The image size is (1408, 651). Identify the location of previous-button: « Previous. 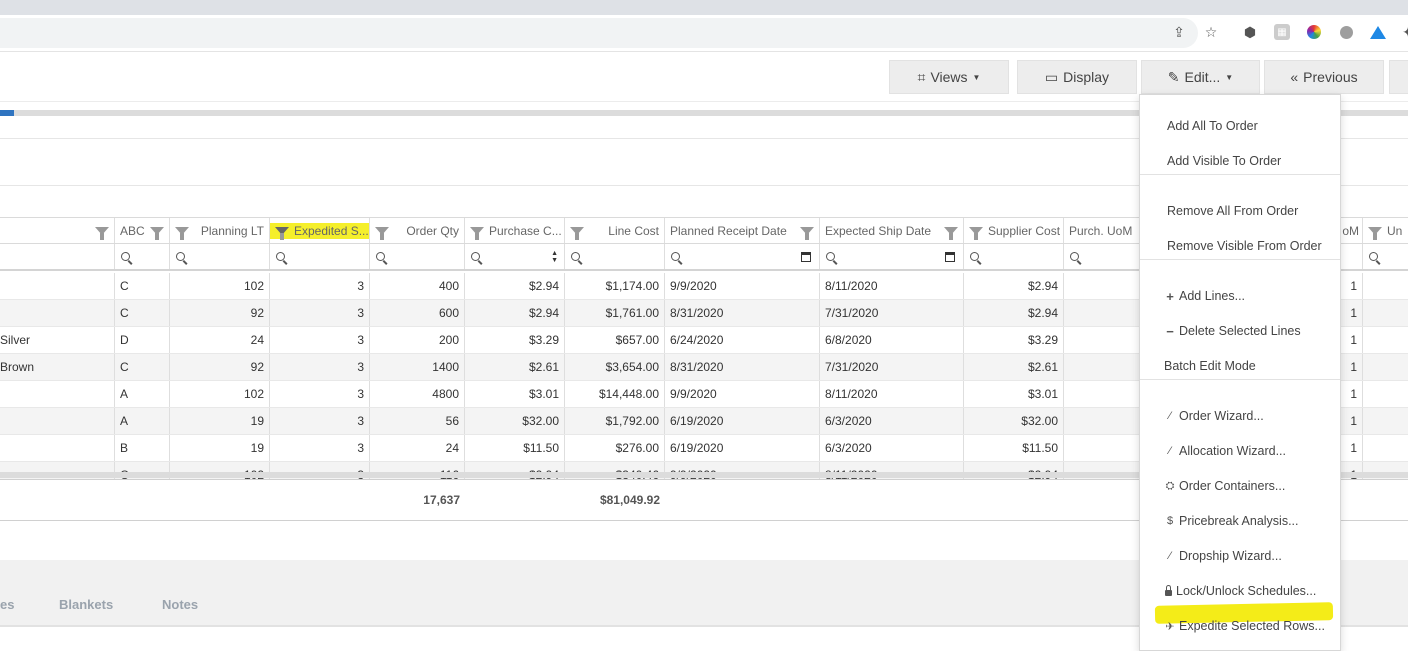
(1324, 77).